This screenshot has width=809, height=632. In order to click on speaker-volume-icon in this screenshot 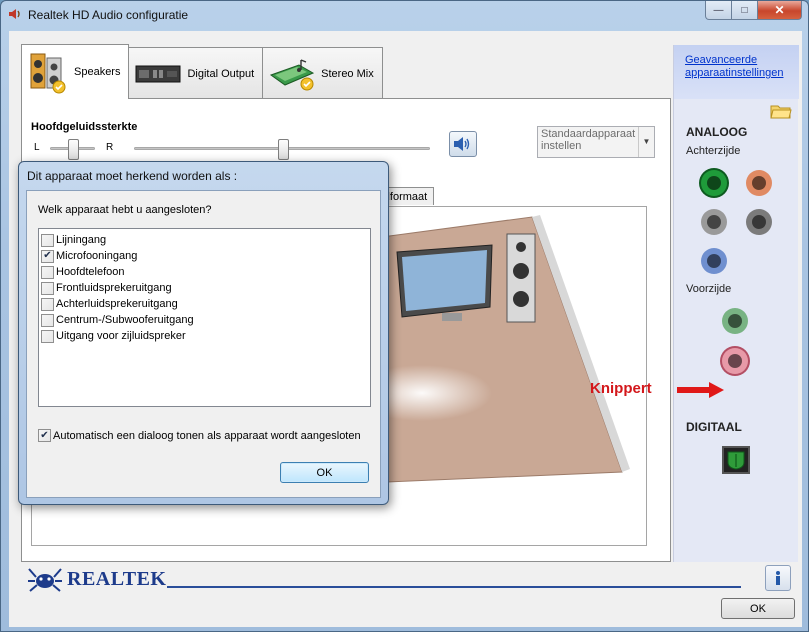, I will do `click(462, 144)`.